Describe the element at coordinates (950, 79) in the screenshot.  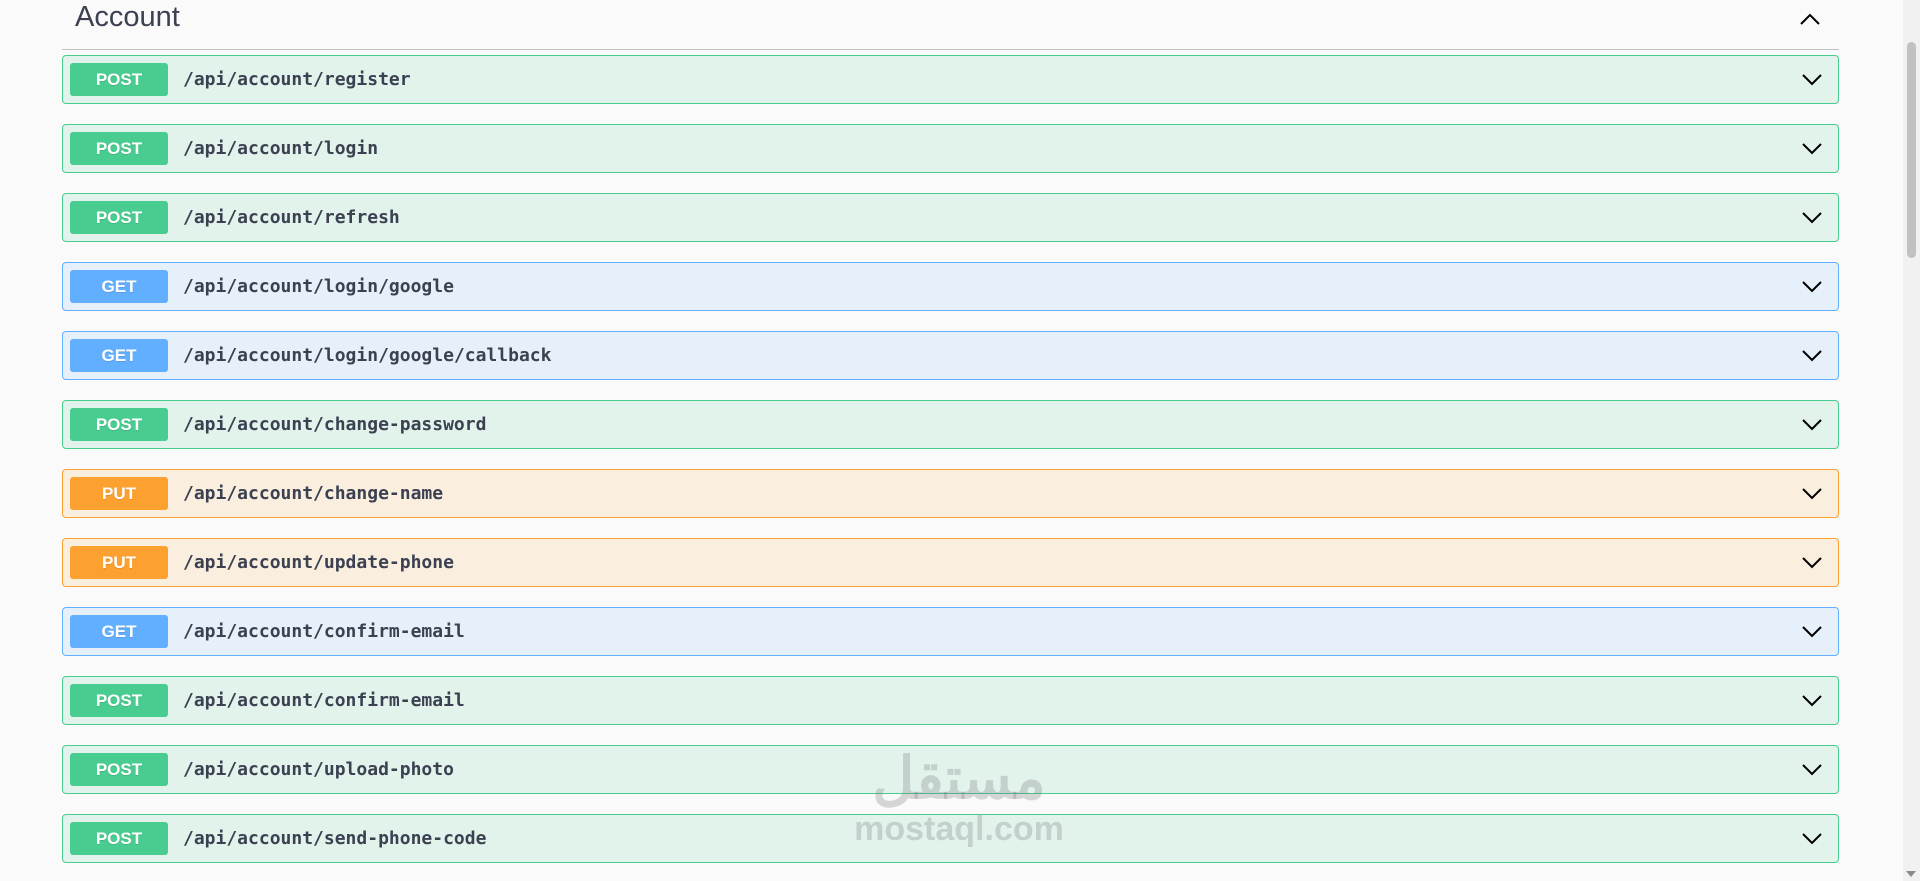
I see `operation-row: POST /api/account/register` at that location.